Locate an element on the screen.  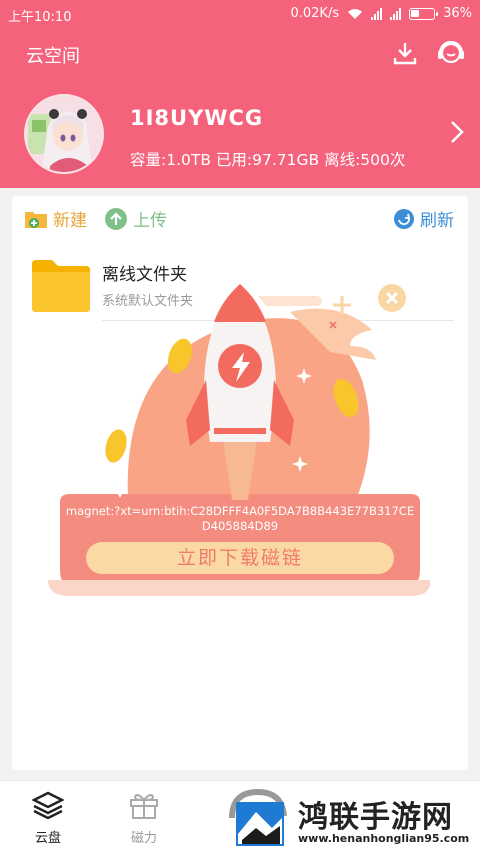
nav-label-magnet: 磁力 is located at coordinates (143, 838).